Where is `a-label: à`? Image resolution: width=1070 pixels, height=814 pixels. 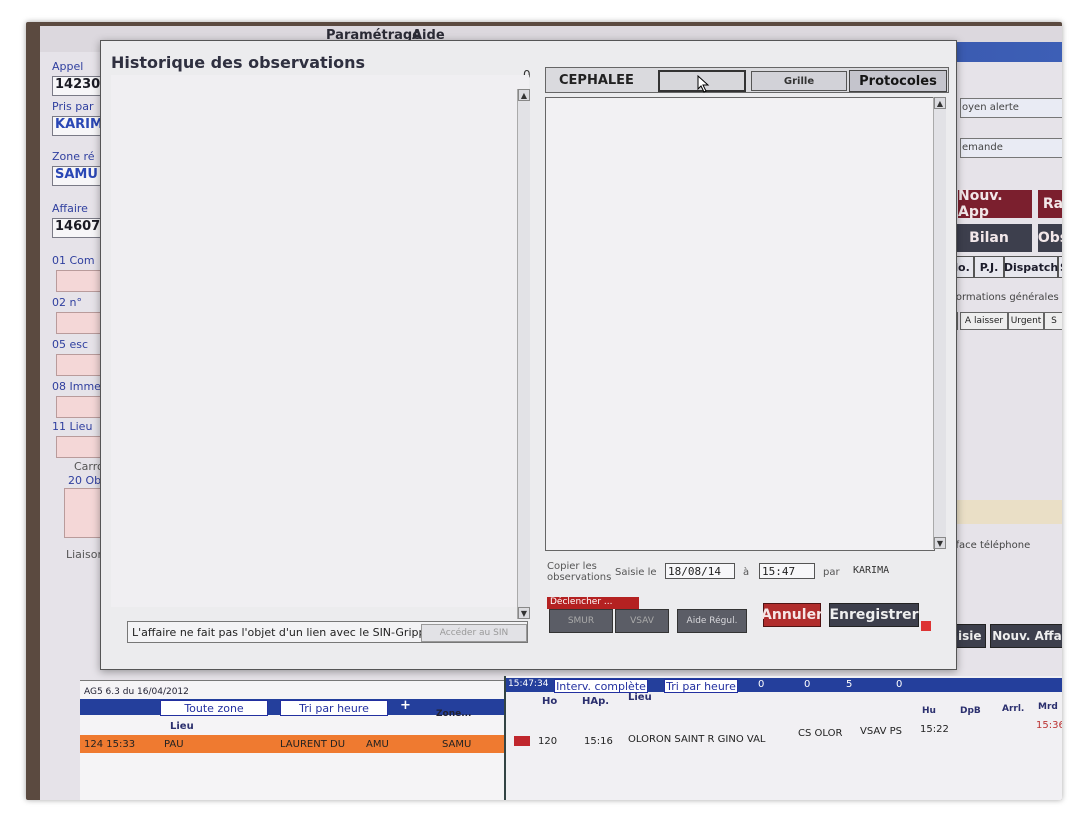 a-label: à is located at coordinates (746, 572).